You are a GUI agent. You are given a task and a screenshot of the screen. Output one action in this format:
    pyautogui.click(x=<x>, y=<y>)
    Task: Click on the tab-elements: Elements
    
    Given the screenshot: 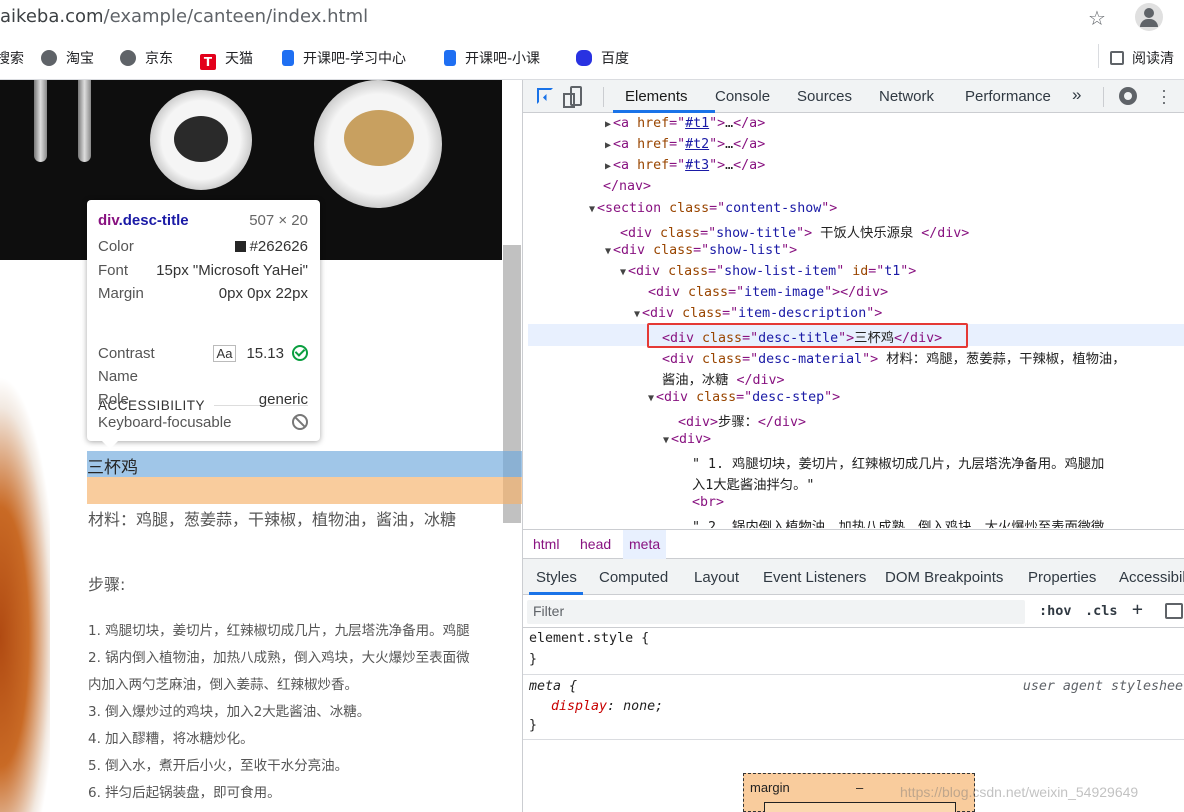 What is the action you would take?
    pyautogui.click(x=656, y=96)
    